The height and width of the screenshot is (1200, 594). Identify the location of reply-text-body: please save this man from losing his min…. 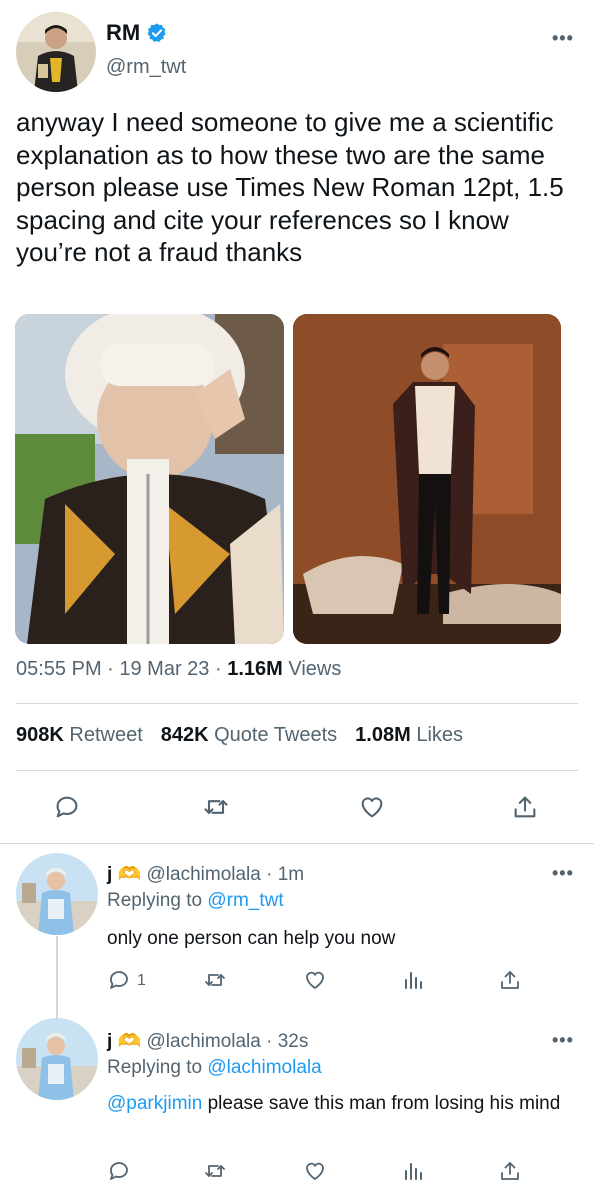
(384, 1103).